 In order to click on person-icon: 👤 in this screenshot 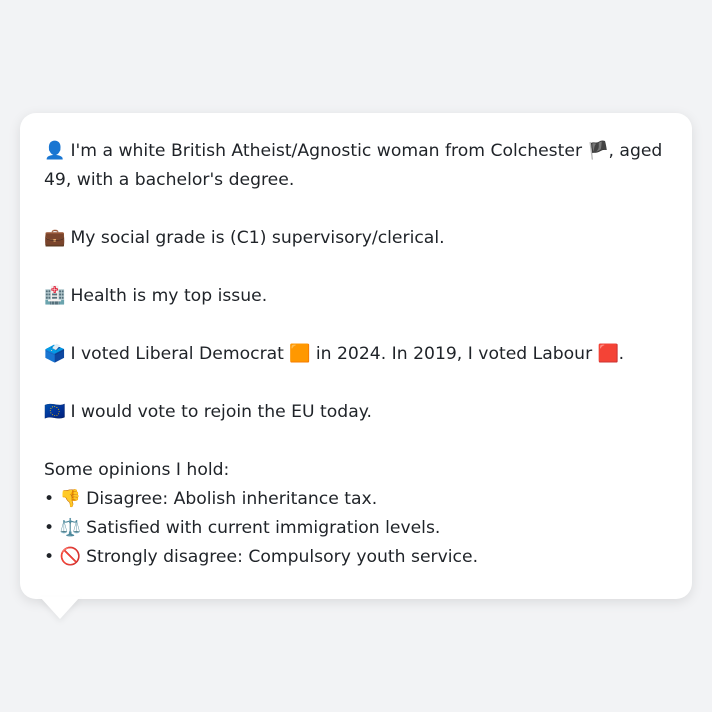, I will do `click(55, 151)`.